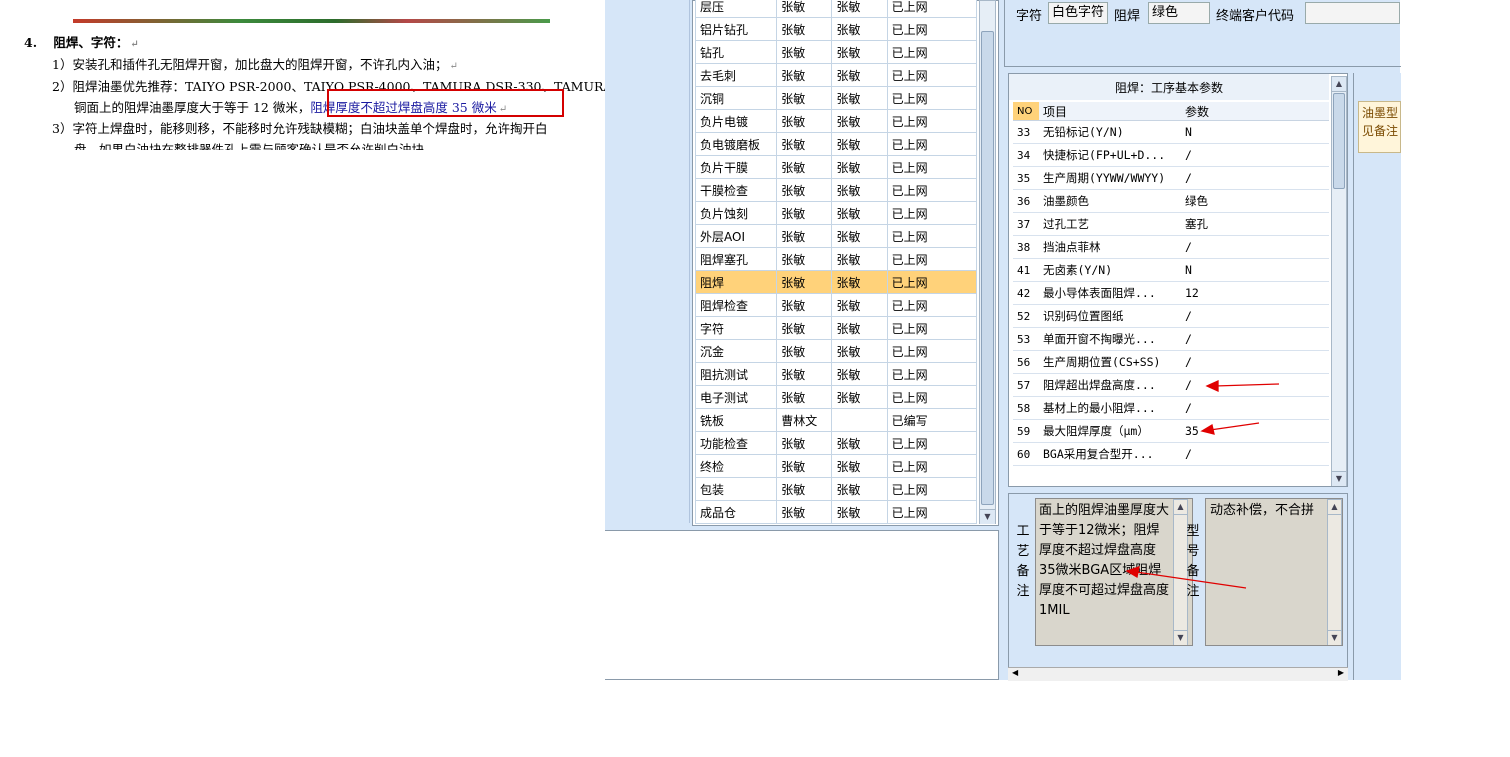 The height and width of the screenshot is (757, 1510). I want to click on annotation-overlay, so click(1202, 484).